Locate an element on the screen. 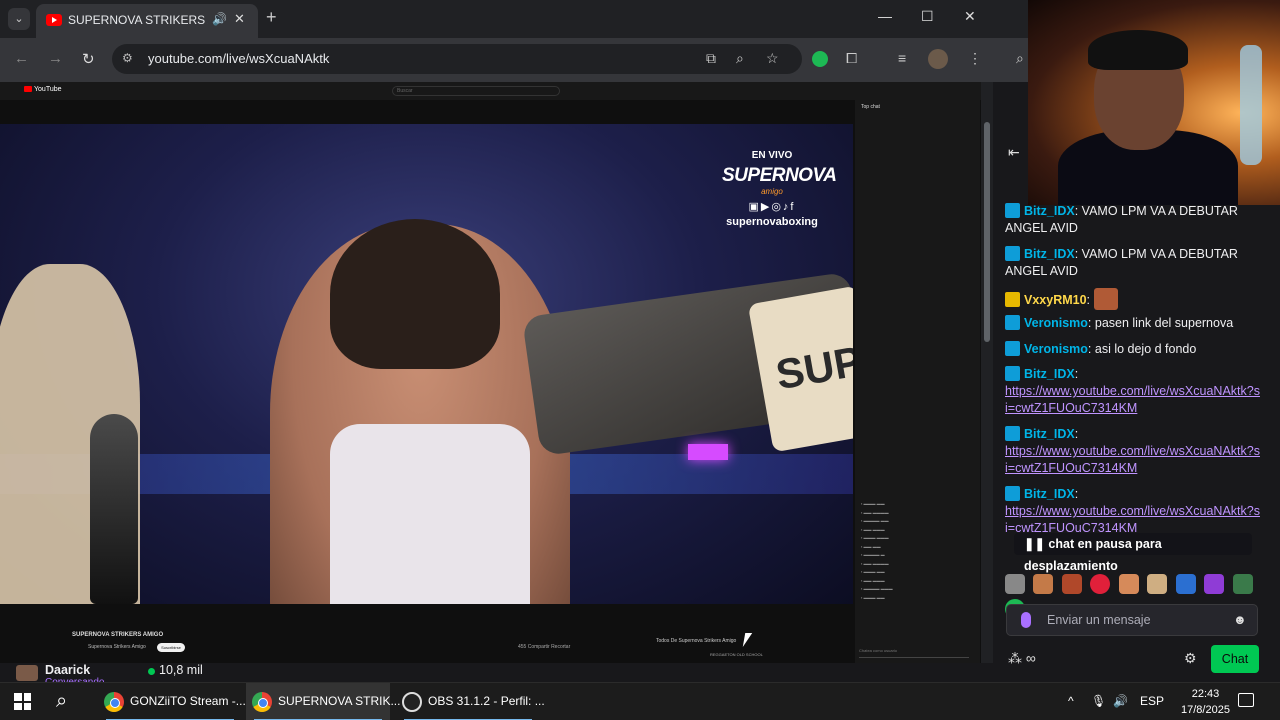 This screenshot has height=720, width=1280. maximize-icon: ☐ is located at coordinates (927, 16).